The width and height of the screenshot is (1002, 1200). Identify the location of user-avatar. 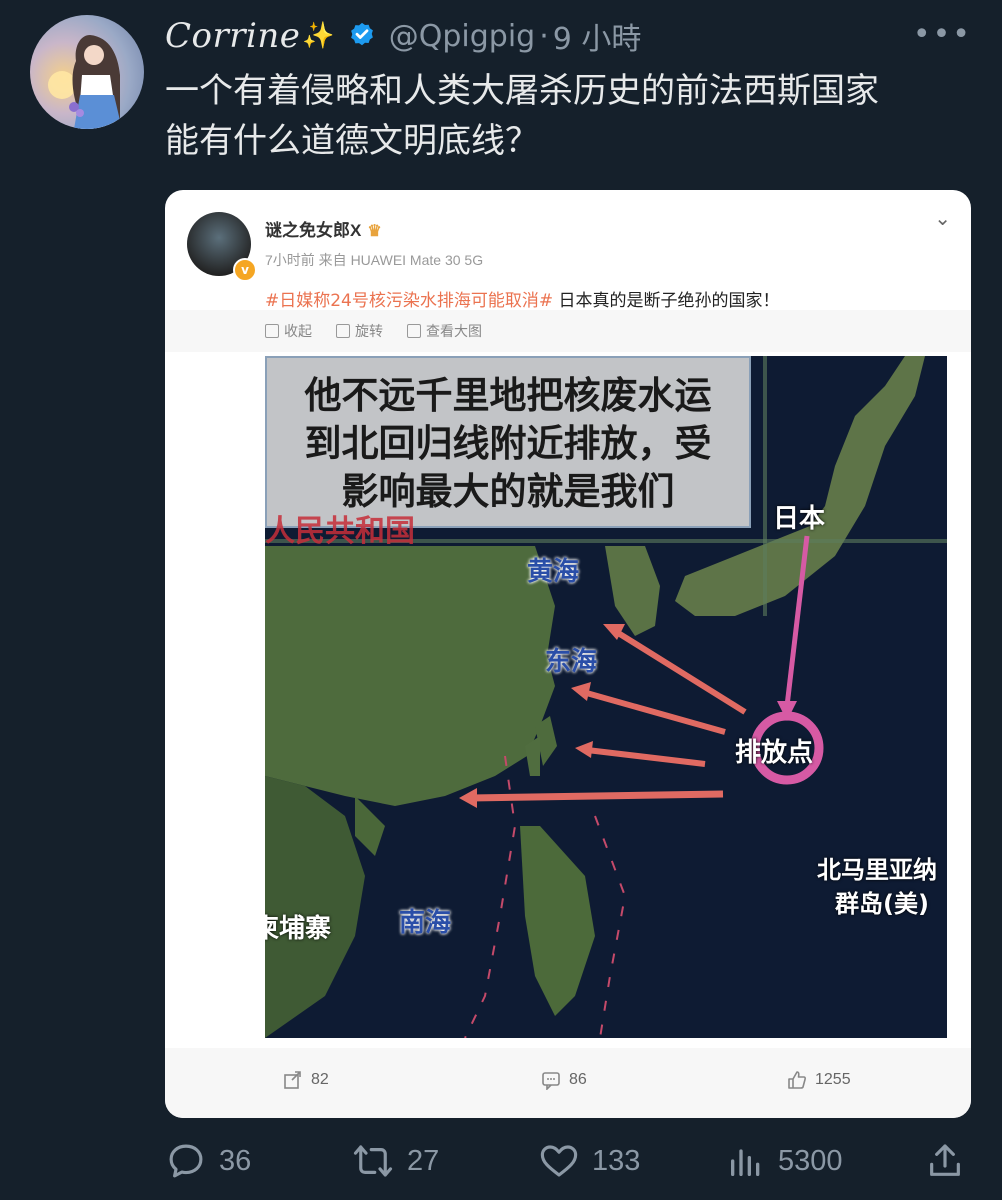
(87, 72).